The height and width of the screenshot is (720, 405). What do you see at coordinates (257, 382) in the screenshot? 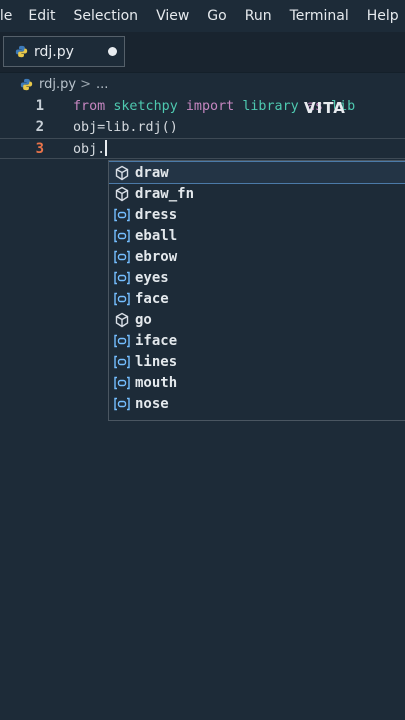
I see `suggestion-item: mouth` at bounding box center [257, 382].